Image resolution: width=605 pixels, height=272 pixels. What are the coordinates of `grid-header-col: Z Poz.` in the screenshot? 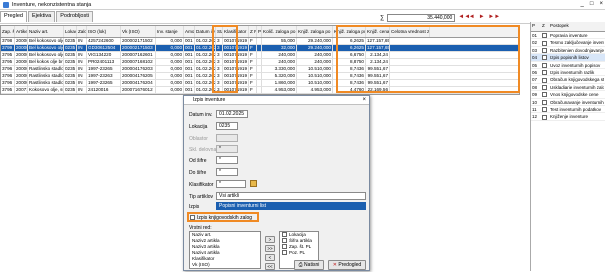 It's located at (253, 31).